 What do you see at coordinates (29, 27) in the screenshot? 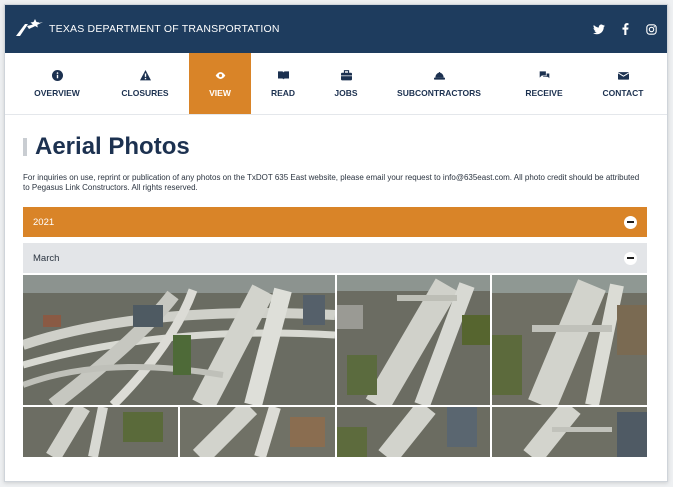
I see `txdot-star-icon` at bounding box center [29, 27].